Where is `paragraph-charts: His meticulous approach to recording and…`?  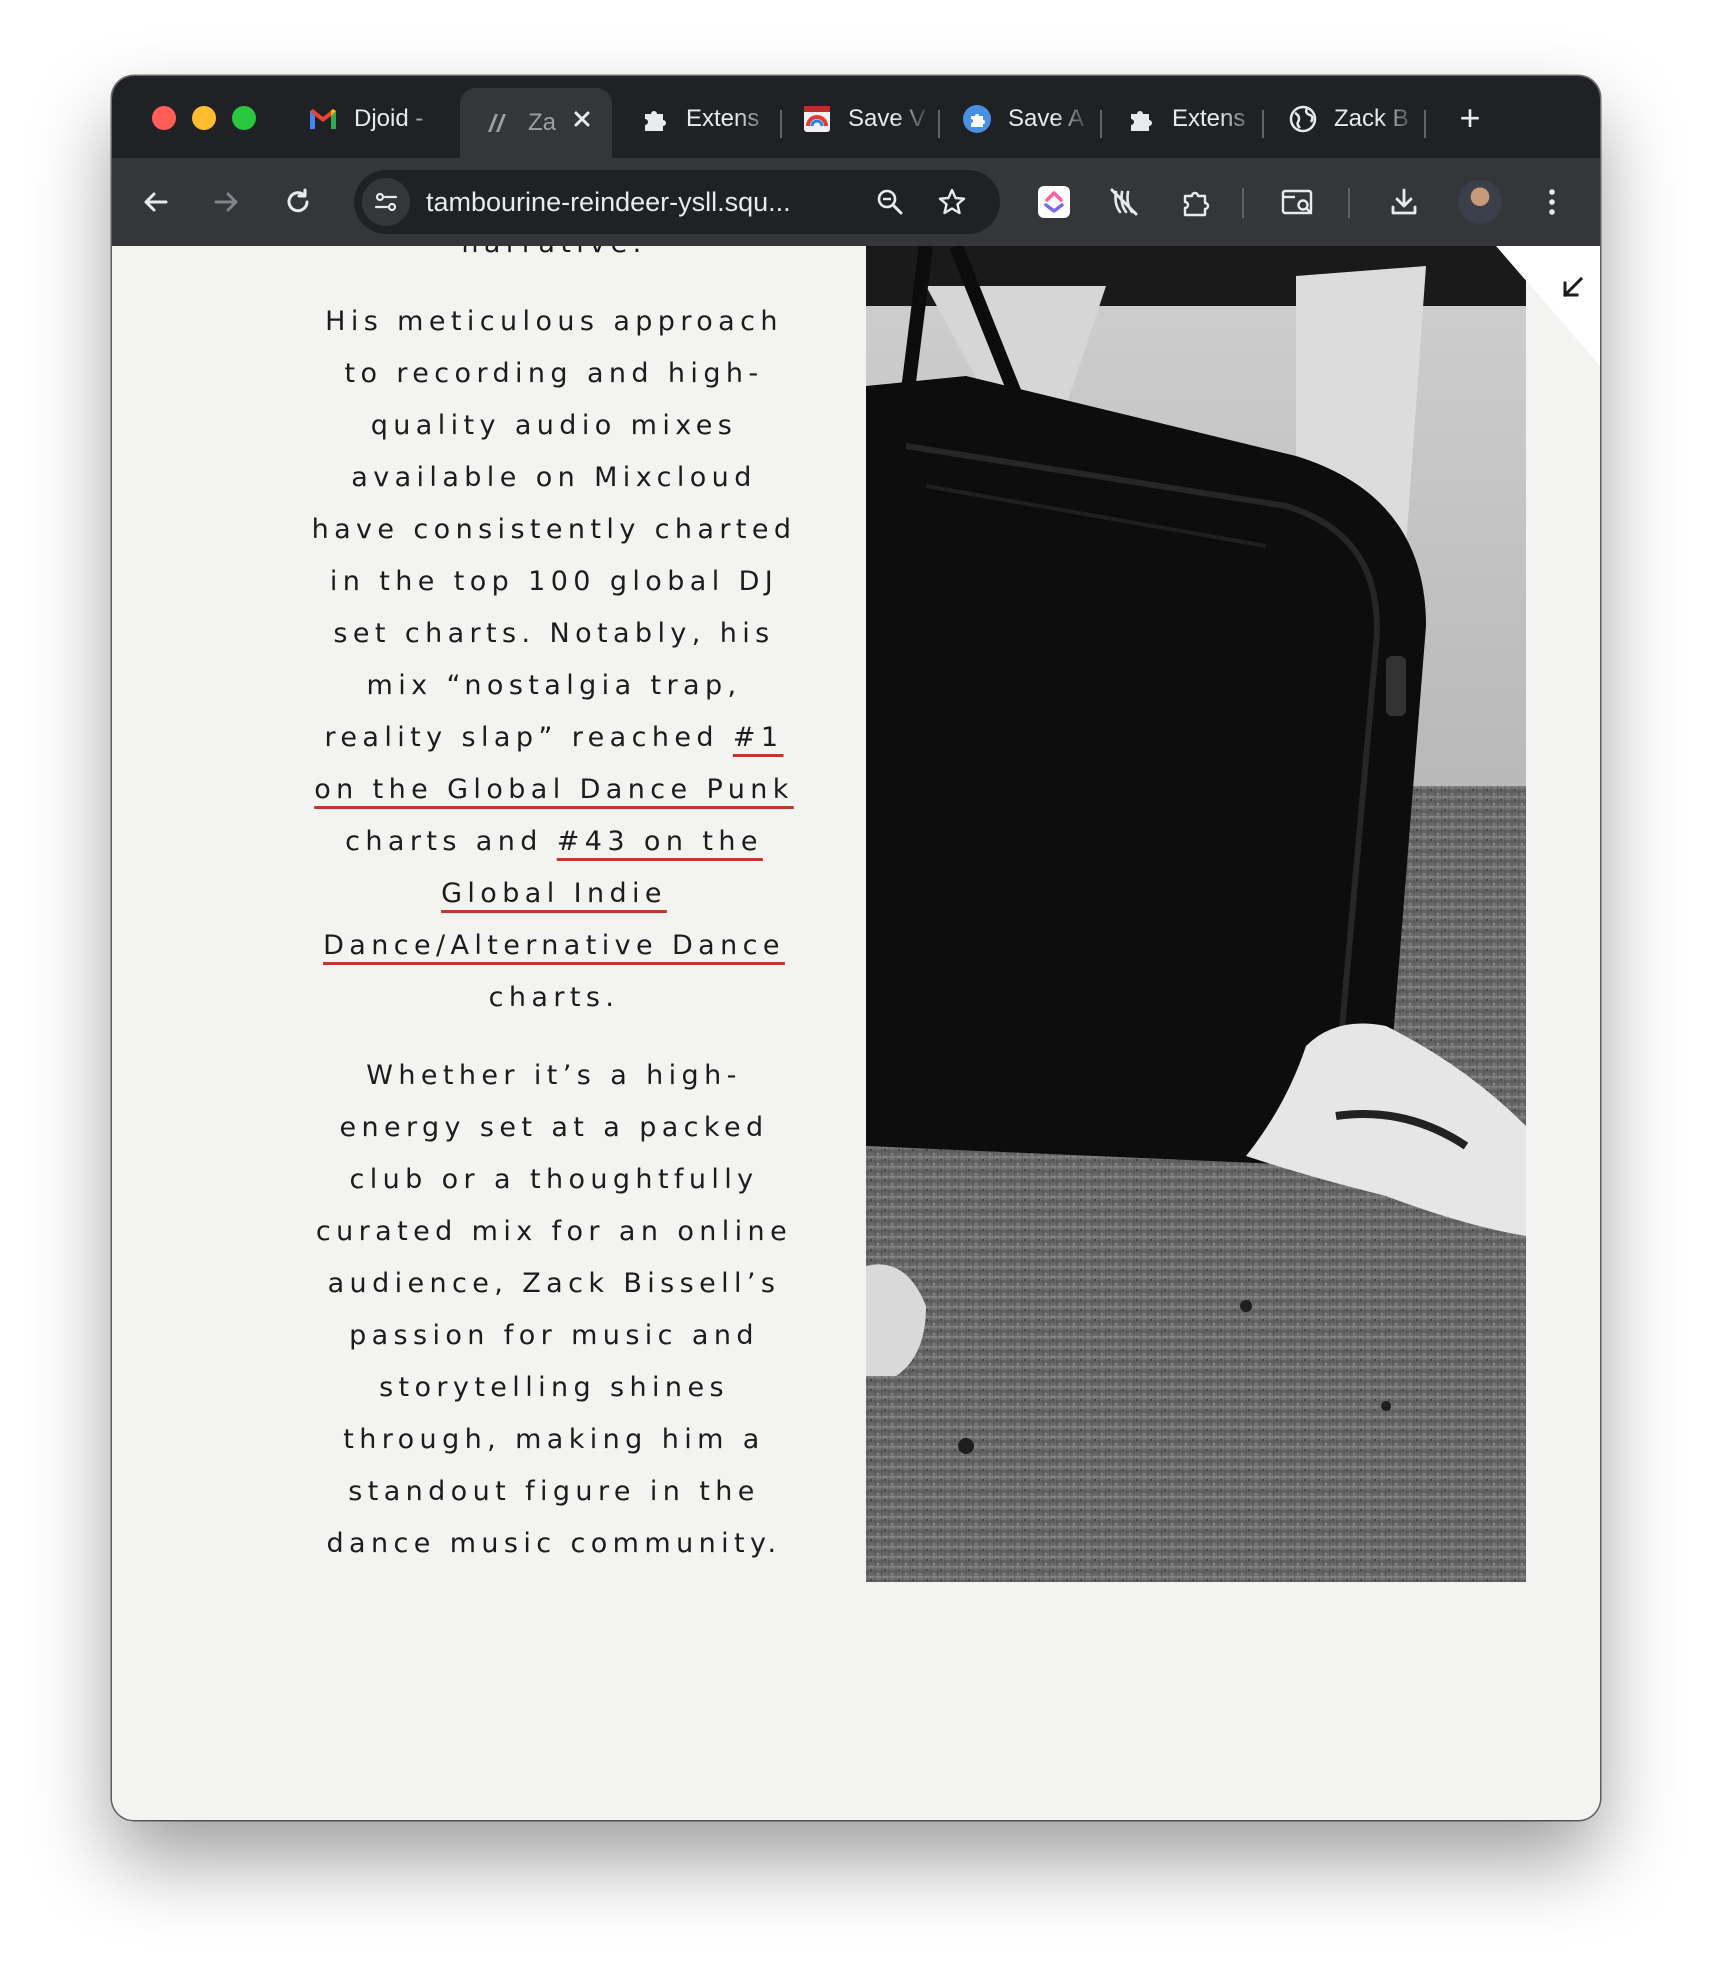
paragraph-charts: His meticulous approach to recording and… is located at coordinates (554, 660).